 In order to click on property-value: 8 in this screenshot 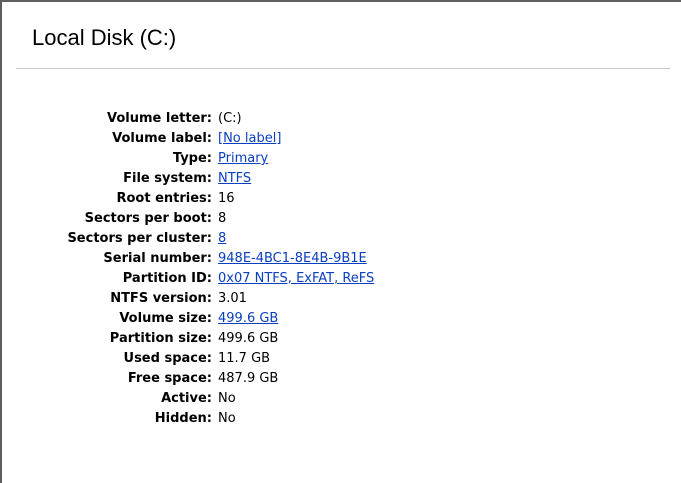, I will do `click(222, 218)`.